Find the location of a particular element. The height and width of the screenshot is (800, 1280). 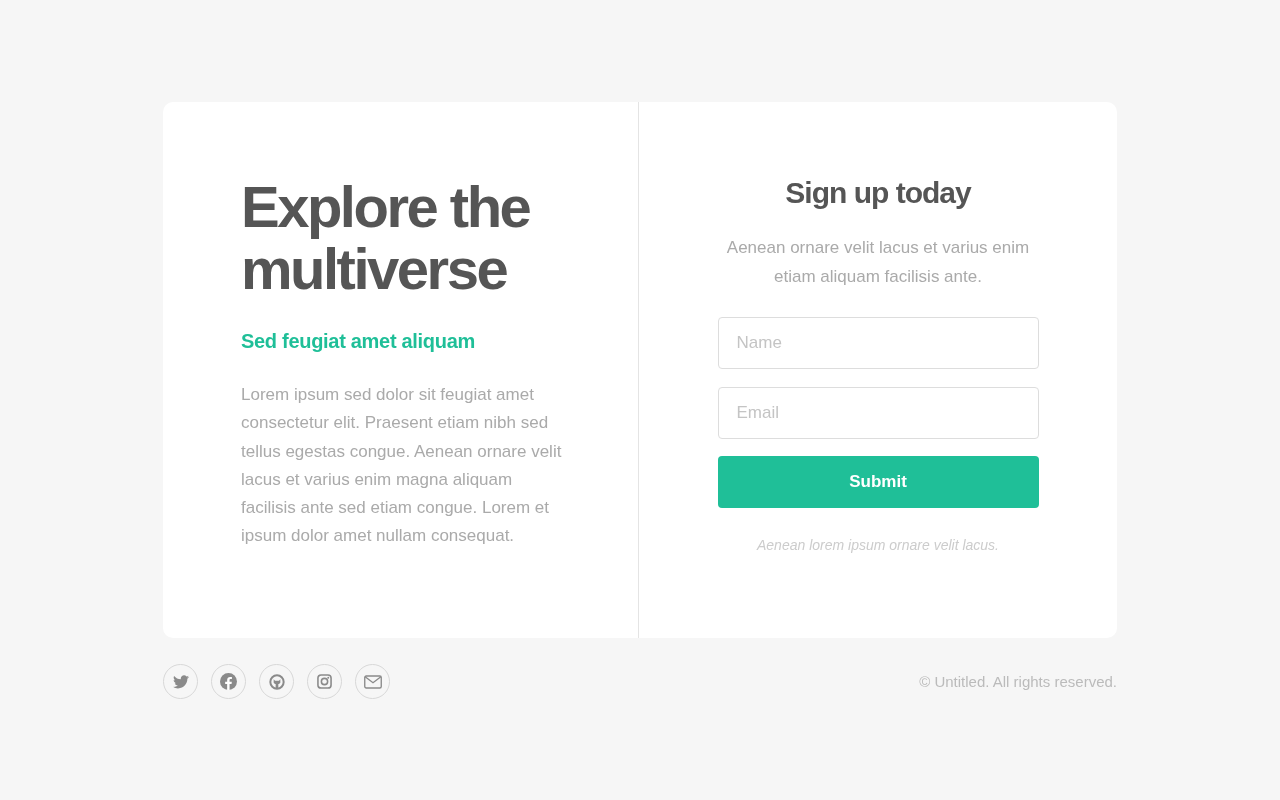

bird-icon is located at coordinates (180, 681).